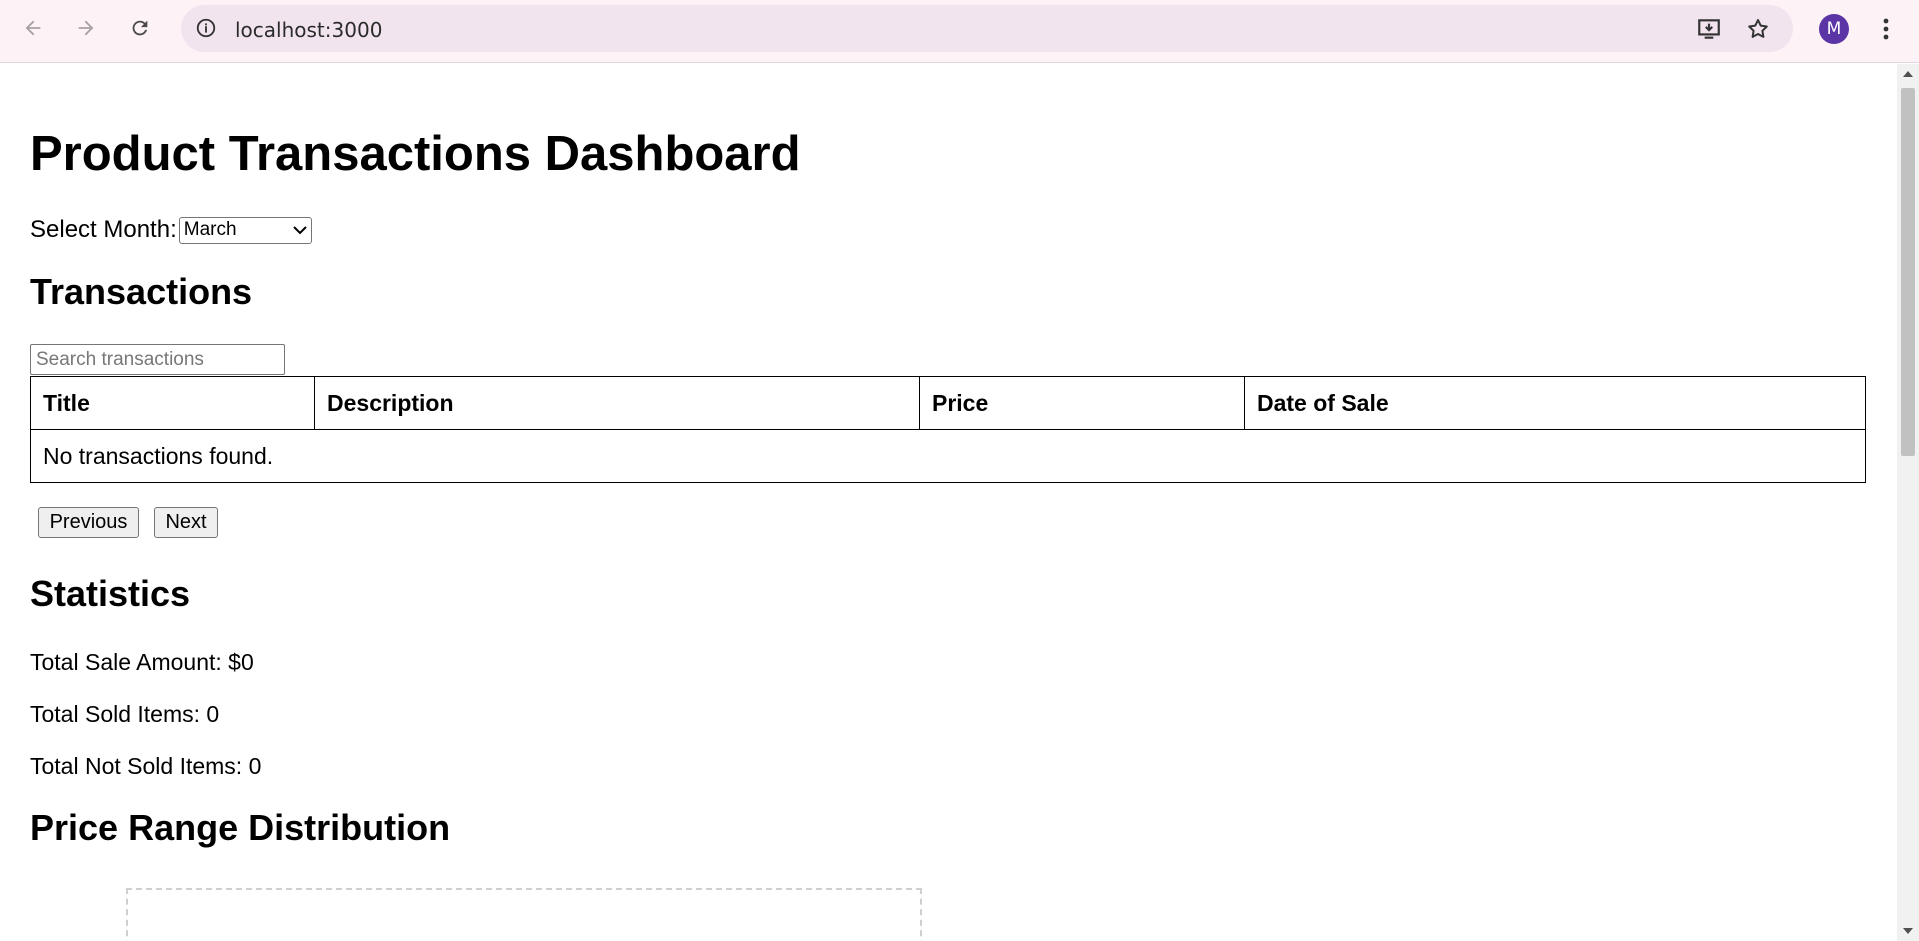  I want to click on back-button, so click(33, 28).